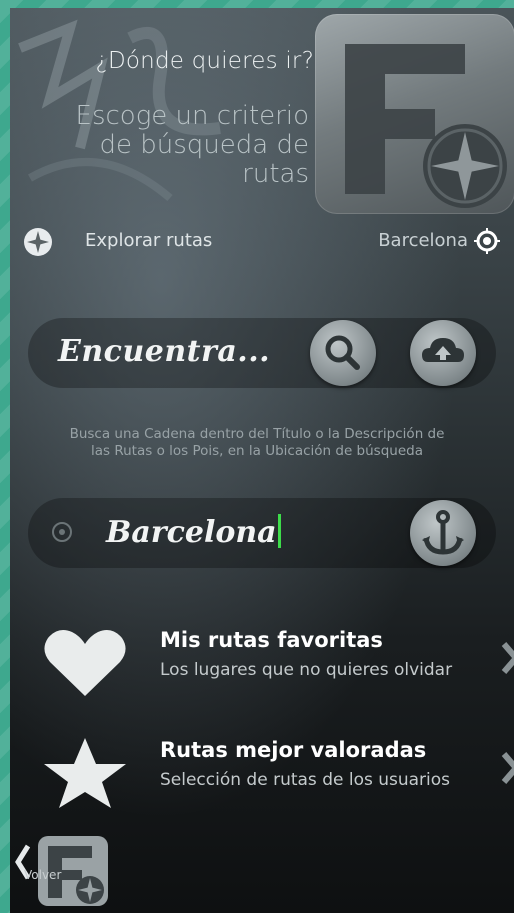  I want to click on text-cursor, so click(279, 531).